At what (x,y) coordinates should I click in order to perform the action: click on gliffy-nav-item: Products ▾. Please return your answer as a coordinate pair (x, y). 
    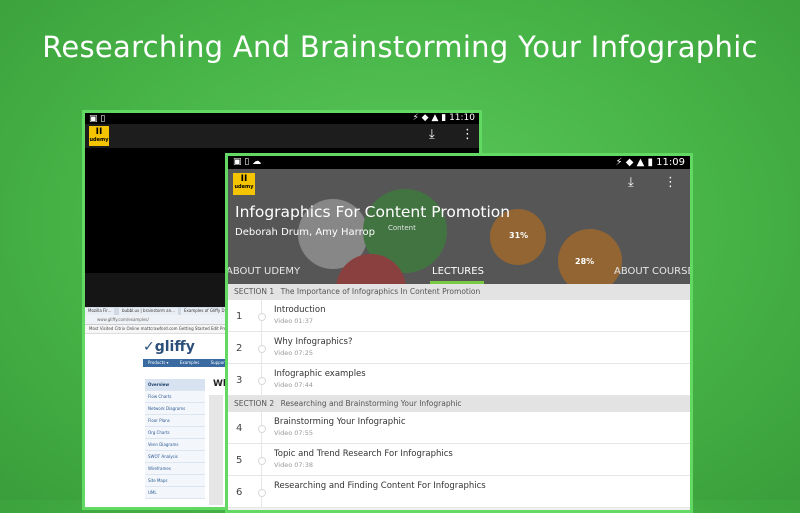
    Looking at the image, I should click on (158, 362).